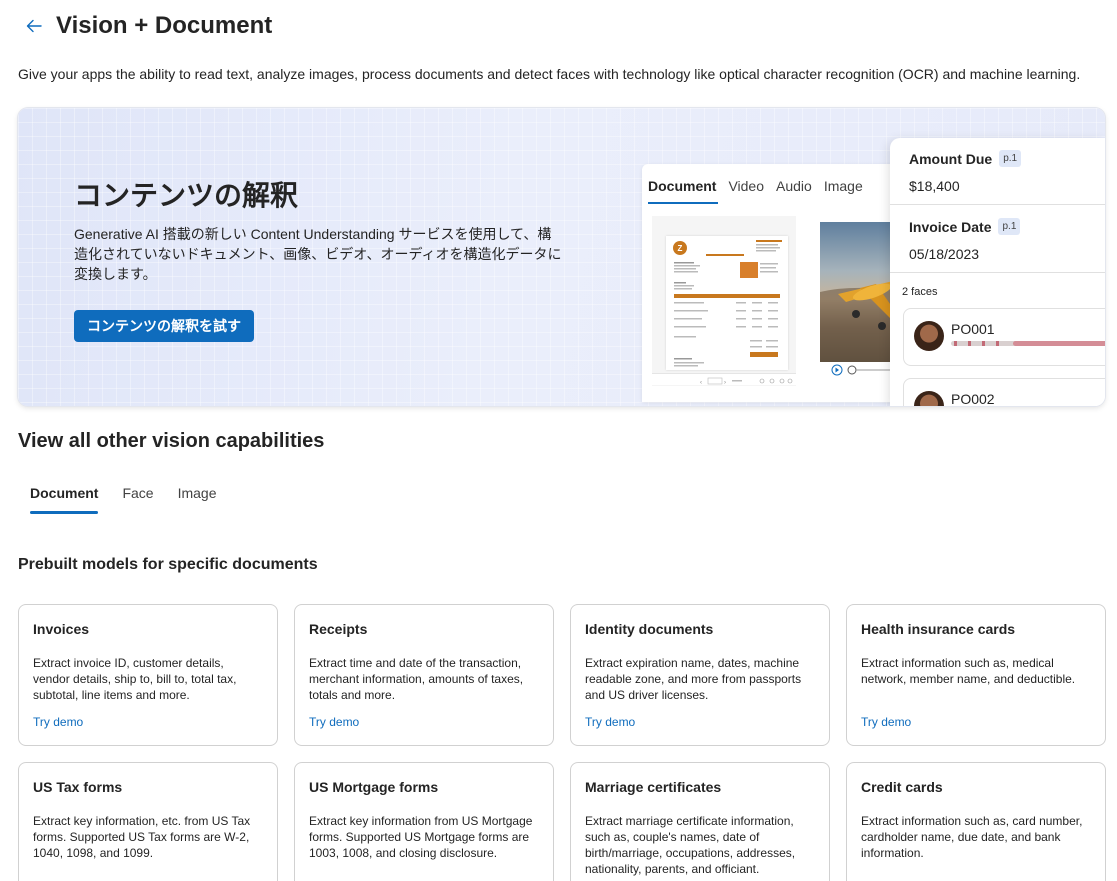  I want to click on tab-document: Document, so click(64, 495).